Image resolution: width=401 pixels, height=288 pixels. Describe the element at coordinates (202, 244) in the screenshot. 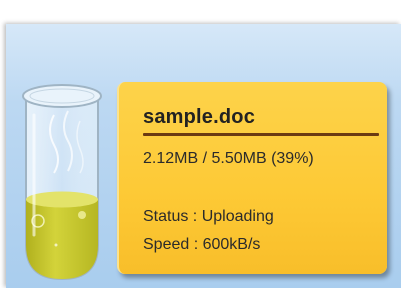

I see `speed-text: Speed : 600kB/s` at that location.